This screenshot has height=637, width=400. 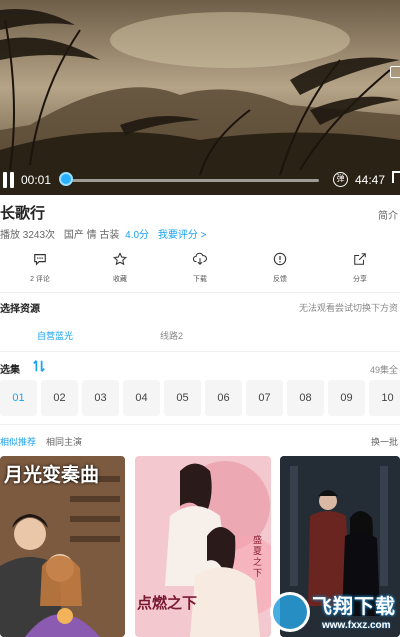 What do you see at coordinates (200, 258) in the screenshot?
I see `download-icon` at bounding box center [200, 258].